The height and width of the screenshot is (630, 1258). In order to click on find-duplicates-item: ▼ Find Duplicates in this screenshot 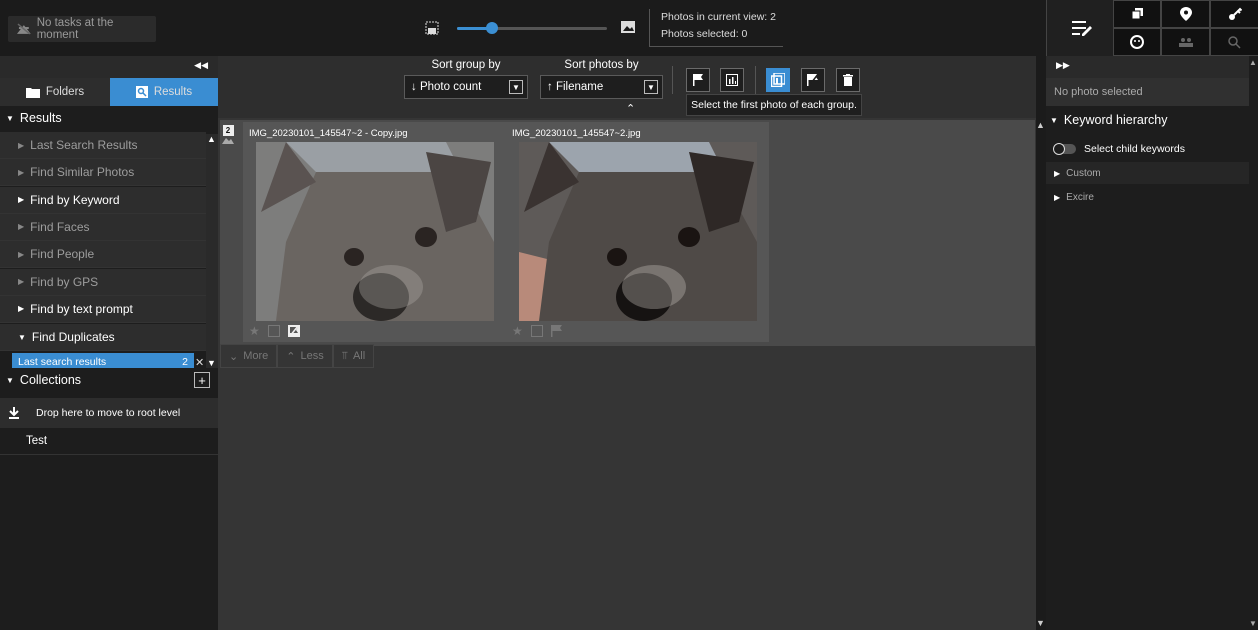, I will do `click(103, 337)`.